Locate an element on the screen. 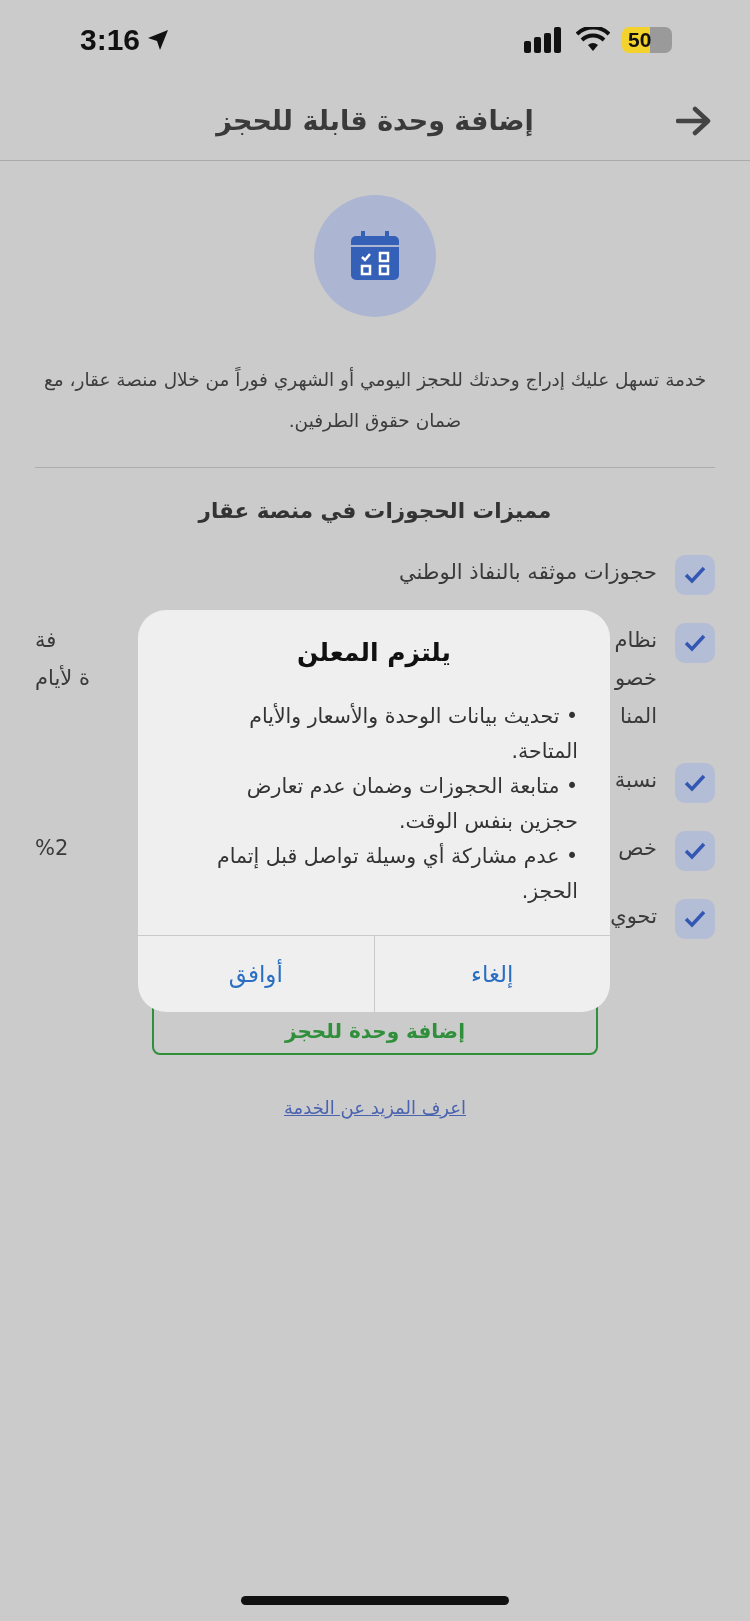 Image resolution: width=750 pixels, height=1621 pixels. feature-text: حجوزات موثقه بالنفاذ الوطني is located at coordinates (528, 572).